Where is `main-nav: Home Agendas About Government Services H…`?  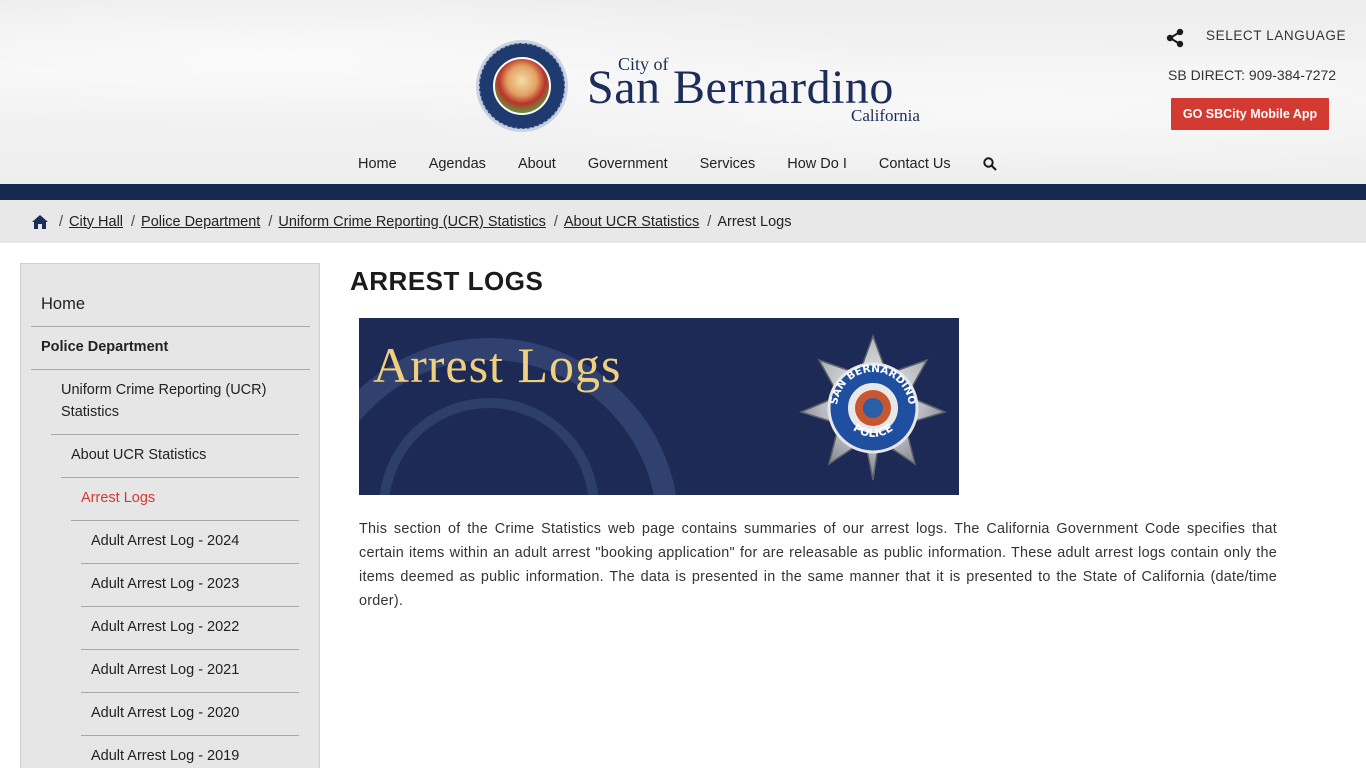
main-nav: Home Agendas About Government Services H… is located at coordinates (677, 164).